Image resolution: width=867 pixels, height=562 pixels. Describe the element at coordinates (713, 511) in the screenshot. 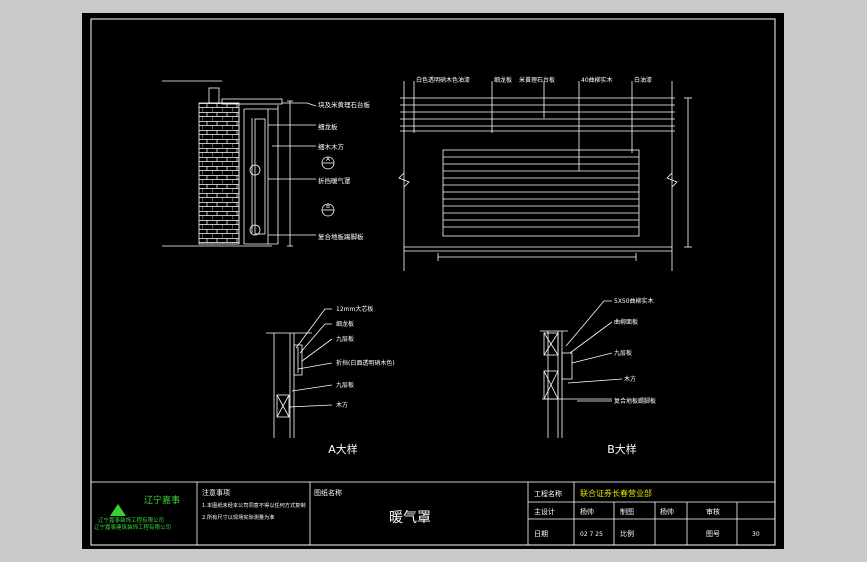

I see `checker-label: 审核` at that location.